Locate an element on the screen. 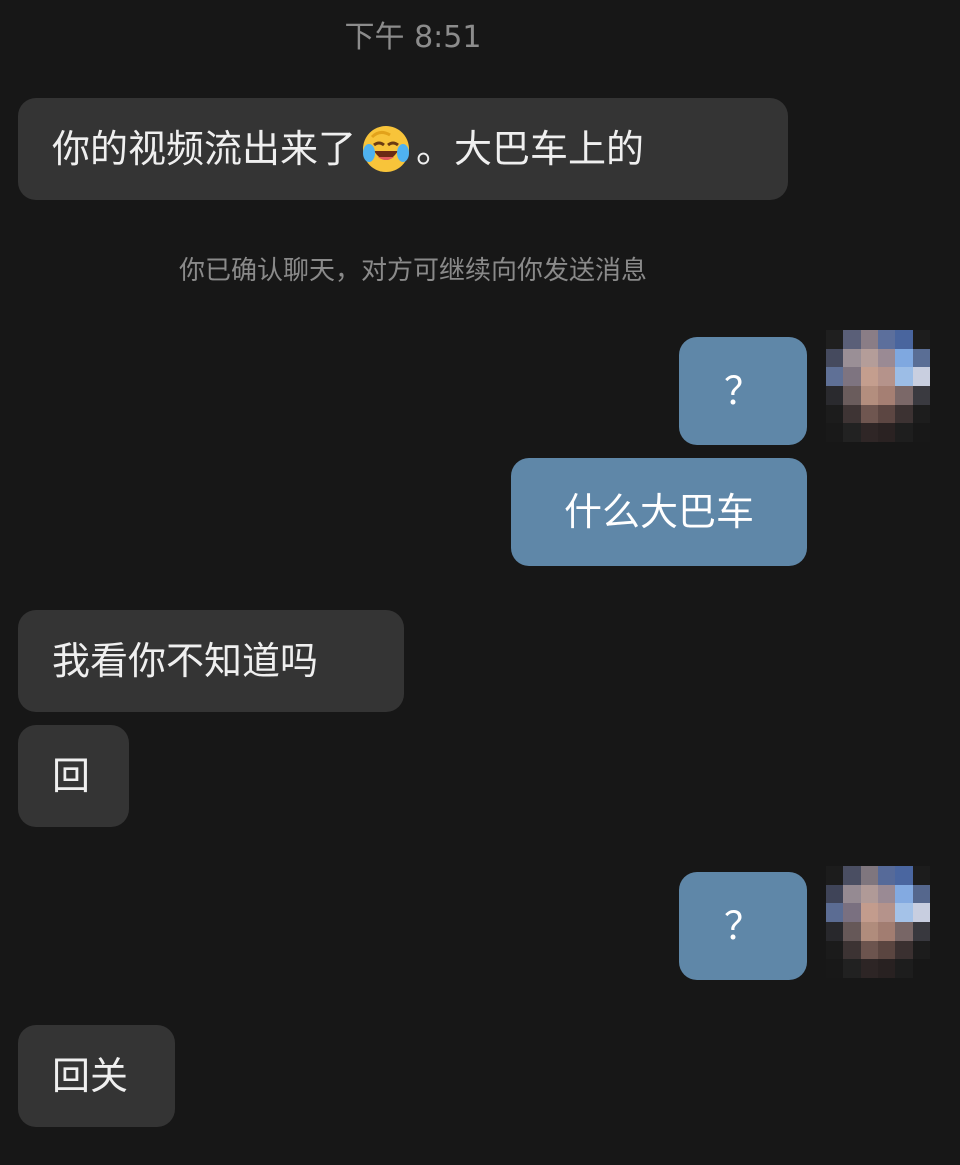 Image resolution: width=960 pixels, height=1165 pixels. message-text: 。大巴车上的 is located at coordinates (530, 149).